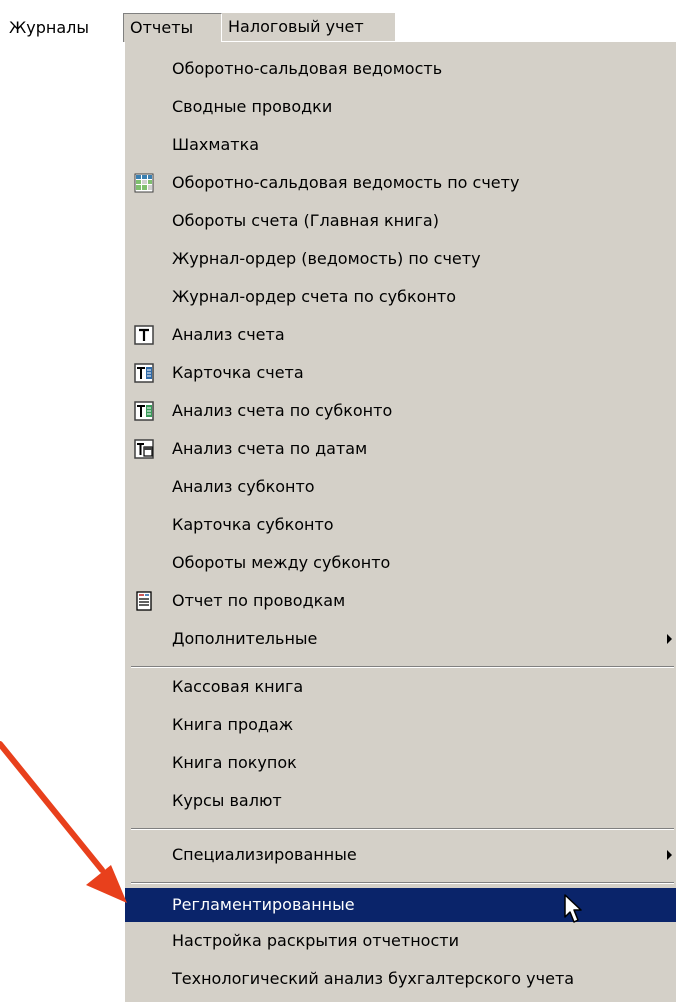 The width and height of the screenshot is (676, 1002). I want to click on menu-item-purchase-book: Книга покупок, so click(400, 763).